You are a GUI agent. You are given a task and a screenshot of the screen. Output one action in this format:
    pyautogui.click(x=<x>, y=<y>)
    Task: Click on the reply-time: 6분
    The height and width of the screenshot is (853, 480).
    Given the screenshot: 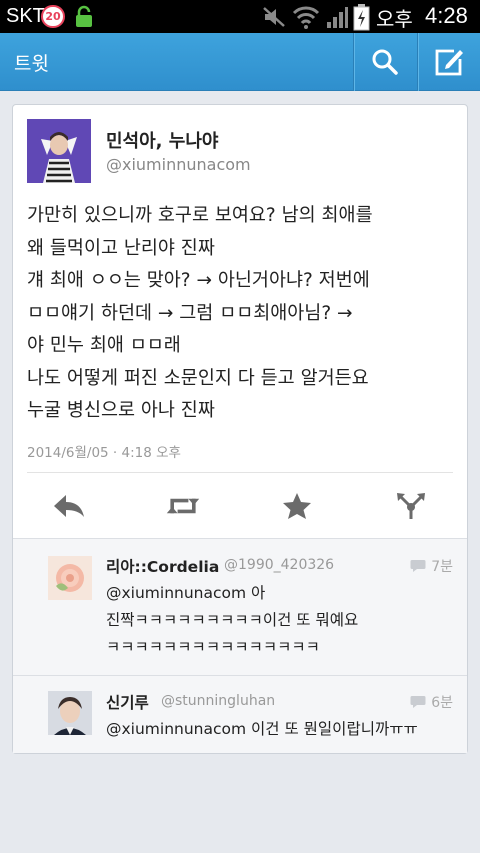 What is the action you would take?
    pyautogui.click(x=431, y=702)
    